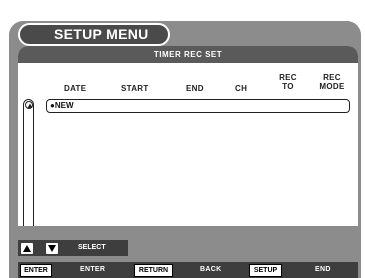  I want to click on column-rec-to: REC TO, so click(288, 82).